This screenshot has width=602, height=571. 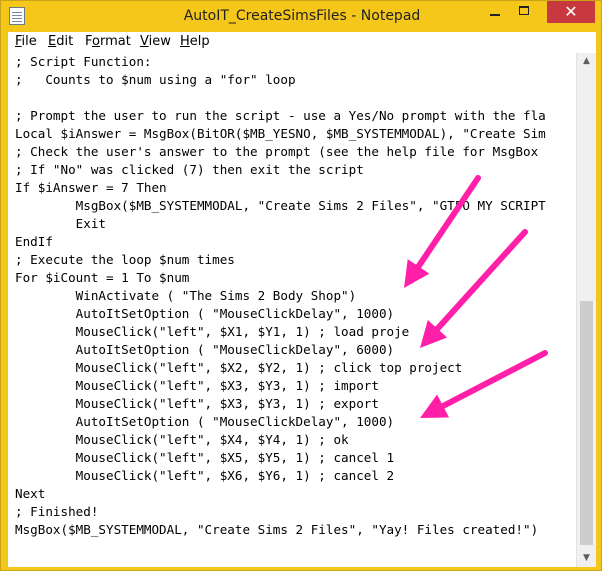 What do you see at coordinates (26, 41) in the screenshot?
I see `menu-file: File` at bounding box center [26, 41].